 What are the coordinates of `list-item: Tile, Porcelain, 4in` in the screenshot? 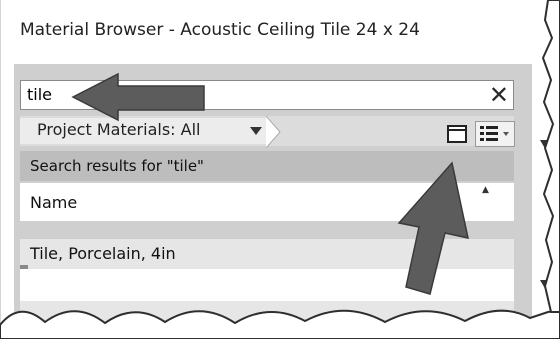 It's located at (267, 254).